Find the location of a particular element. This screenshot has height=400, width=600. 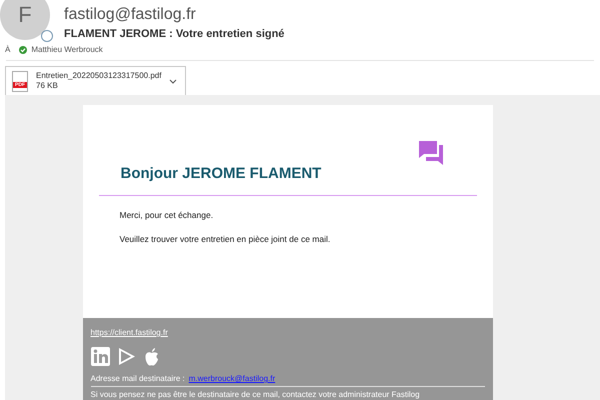

greeting-heading: Bonjour JEROME FLAMENT is located at coordinates (221, 174).